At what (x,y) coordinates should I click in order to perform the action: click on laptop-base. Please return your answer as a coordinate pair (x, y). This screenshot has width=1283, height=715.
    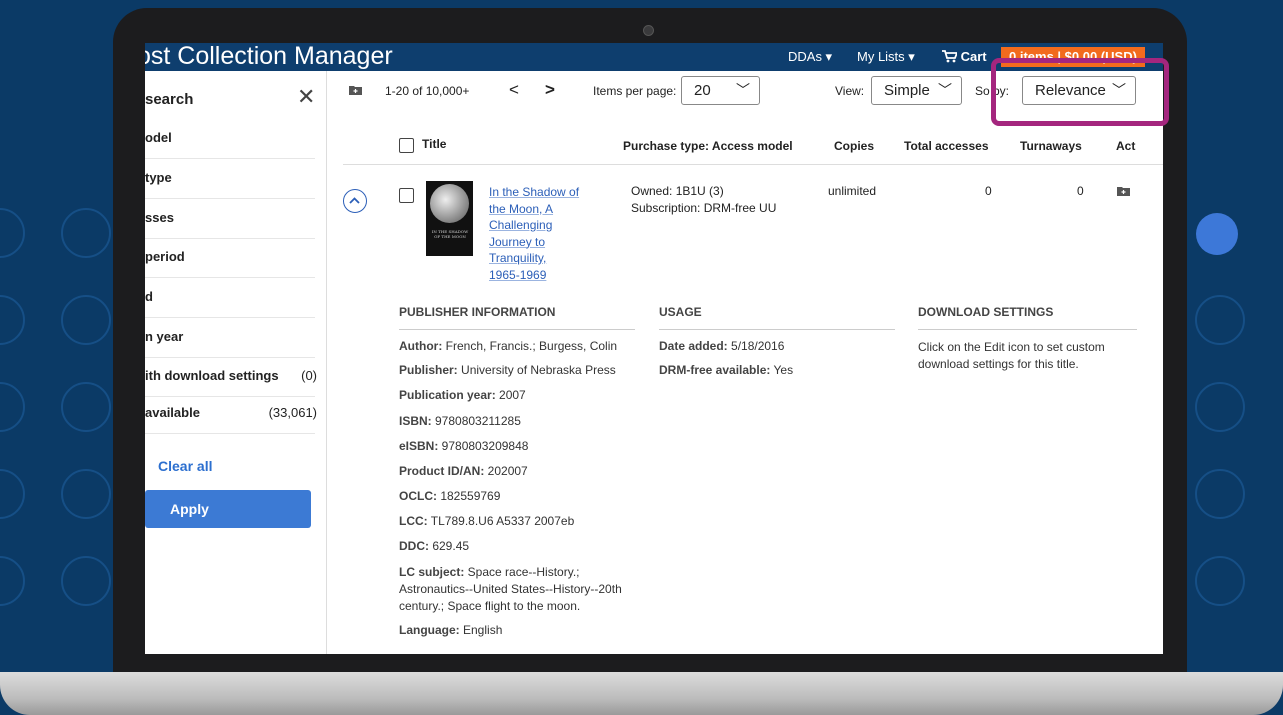
    Looking at the image, I should click on (641, 693).